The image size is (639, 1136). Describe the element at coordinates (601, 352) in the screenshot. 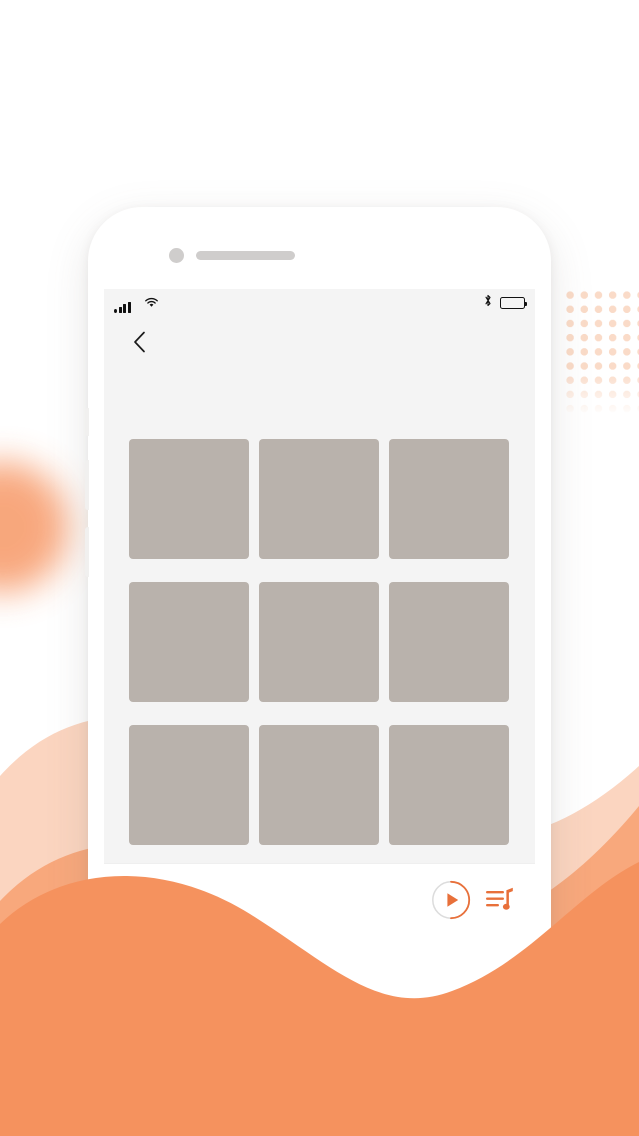

I see `dot-grid-pattern` at that location.